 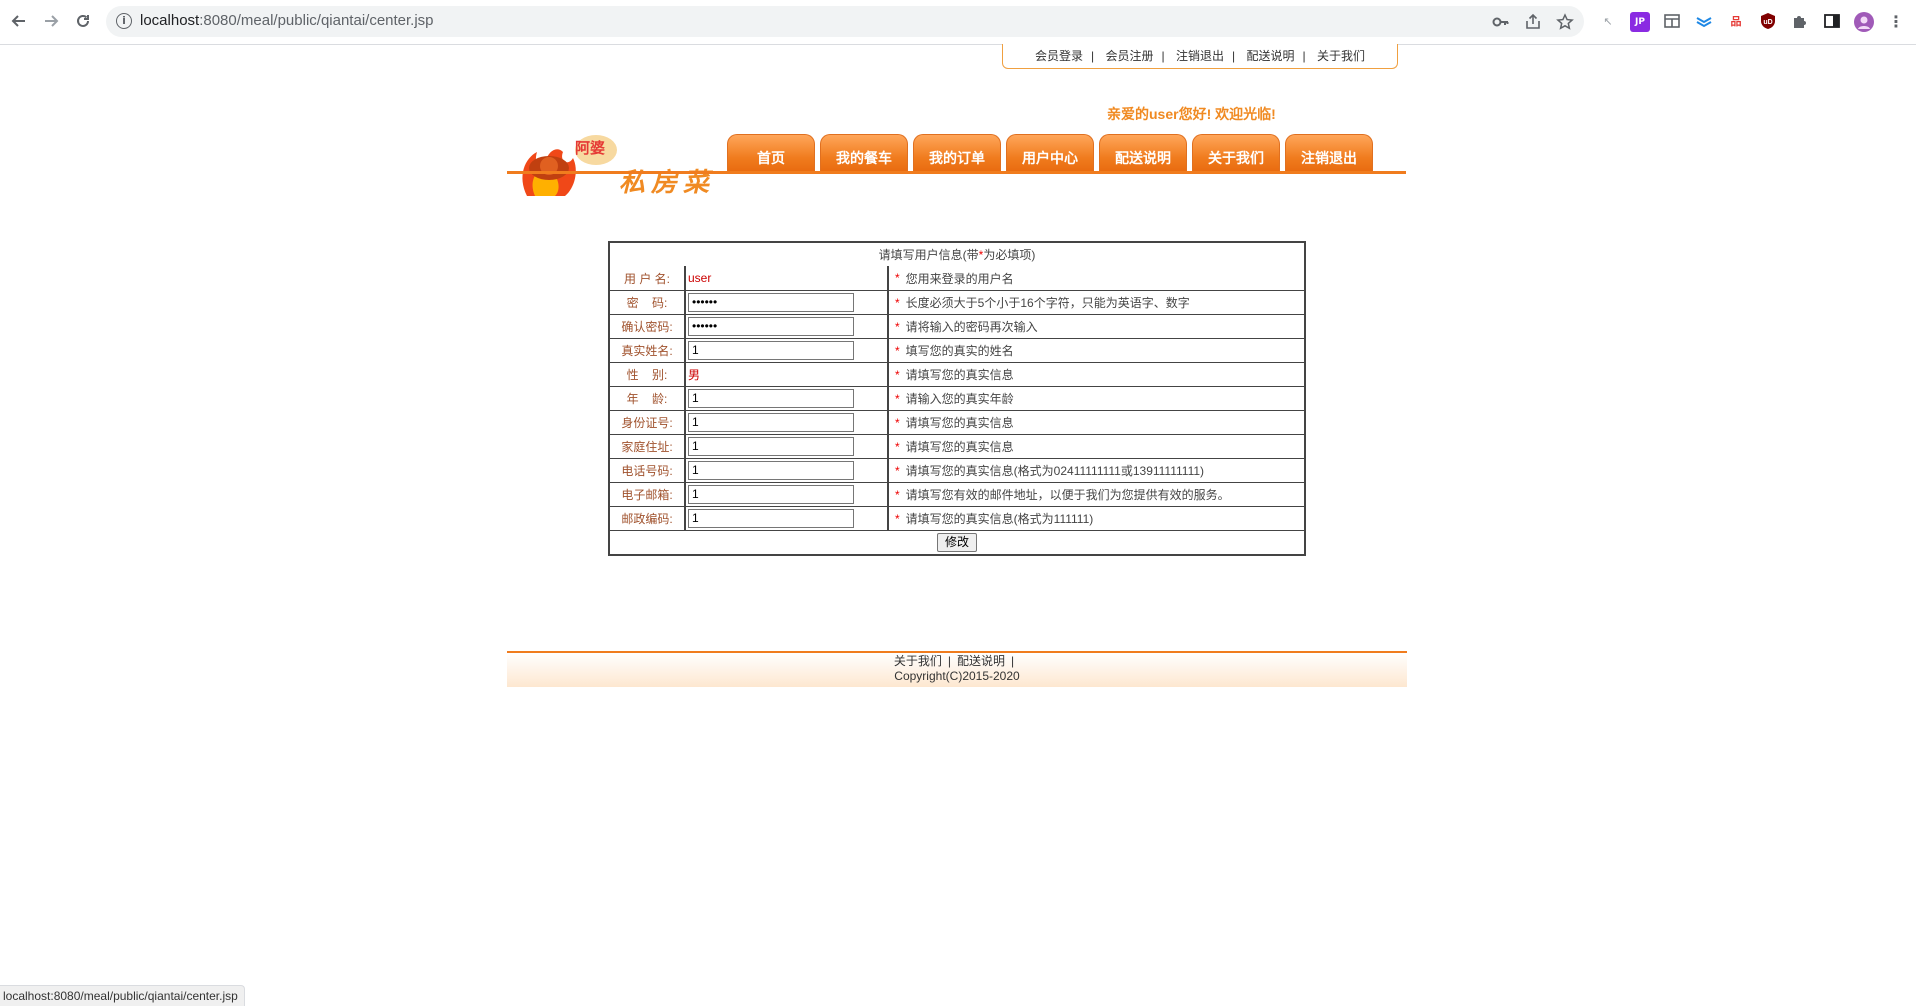 What do you see at coordinates (1896, 22) in the screenshot?
I see `menu-kebab-icon: ⋮` at bounding box center [1896, 22].